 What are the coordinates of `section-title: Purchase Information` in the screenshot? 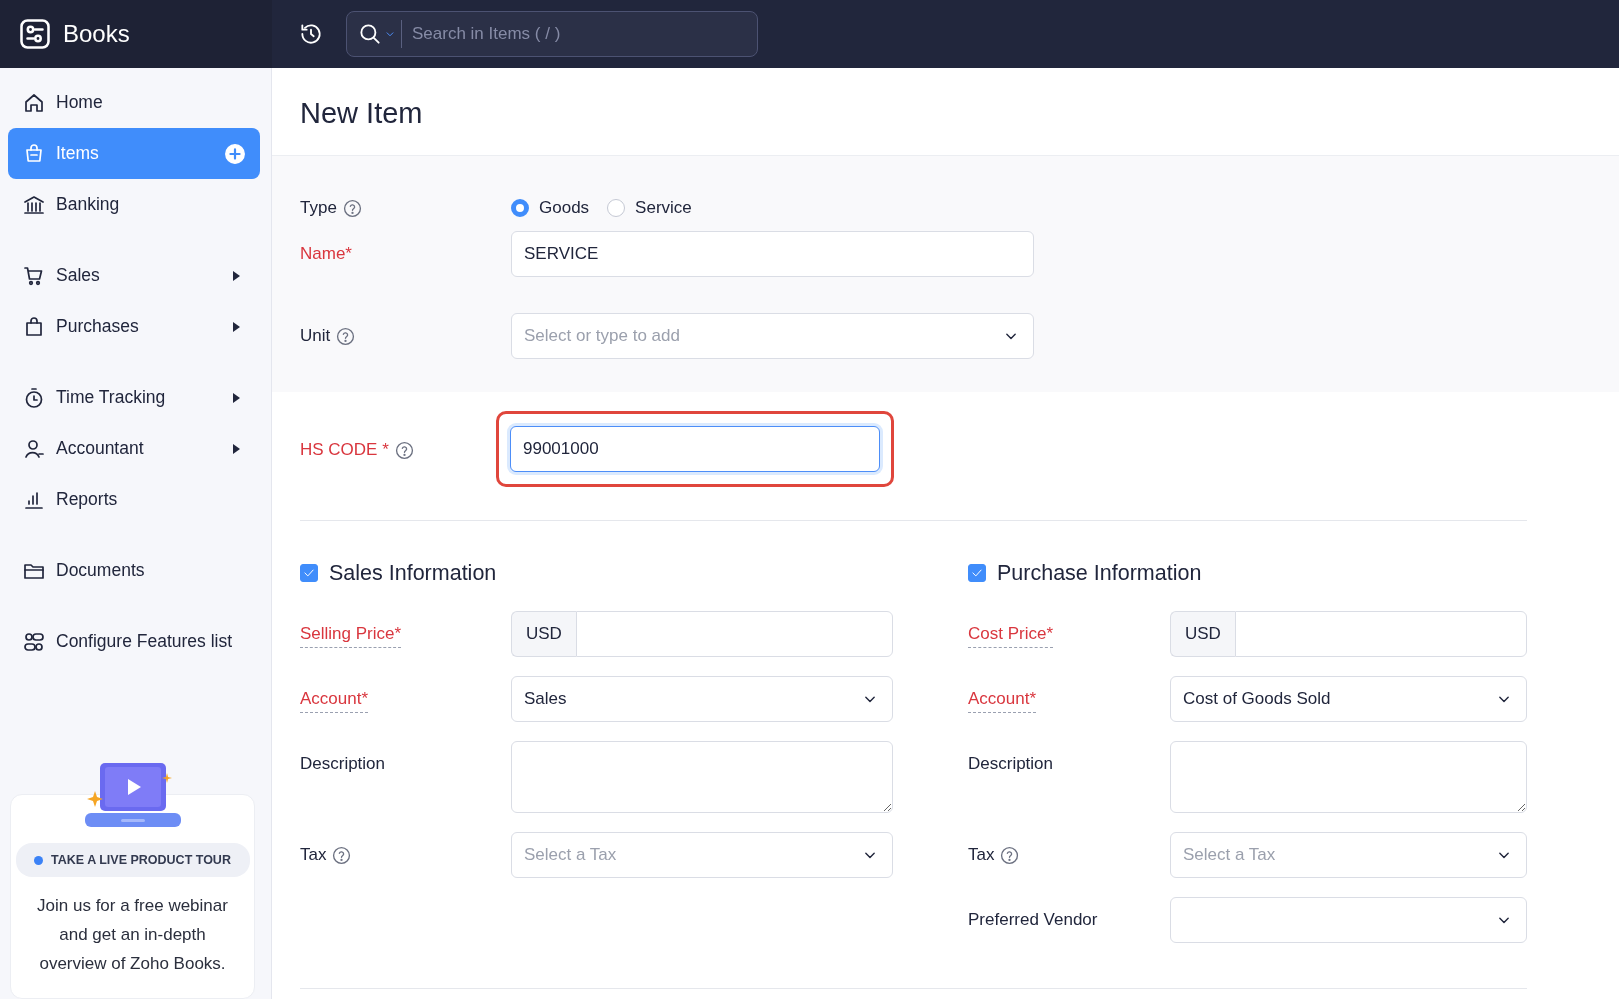 It's located at (1099, 573).